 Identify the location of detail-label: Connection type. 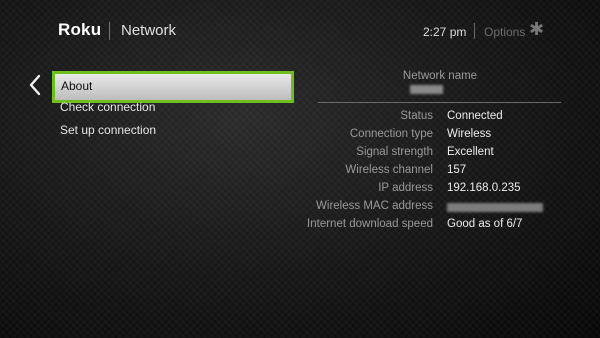
(391, 134).